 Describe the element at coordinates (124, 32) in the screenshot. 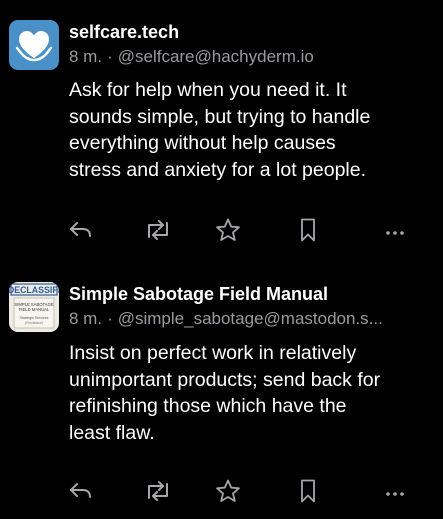

I see `display-name: selfcare.tech` at that location.